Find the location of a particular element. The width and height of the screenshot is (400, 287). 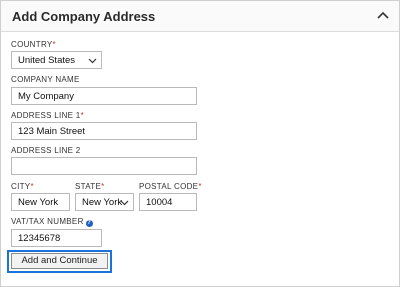

postal-code-label: POSTAL CODE* is located at coordinates (170, 186).